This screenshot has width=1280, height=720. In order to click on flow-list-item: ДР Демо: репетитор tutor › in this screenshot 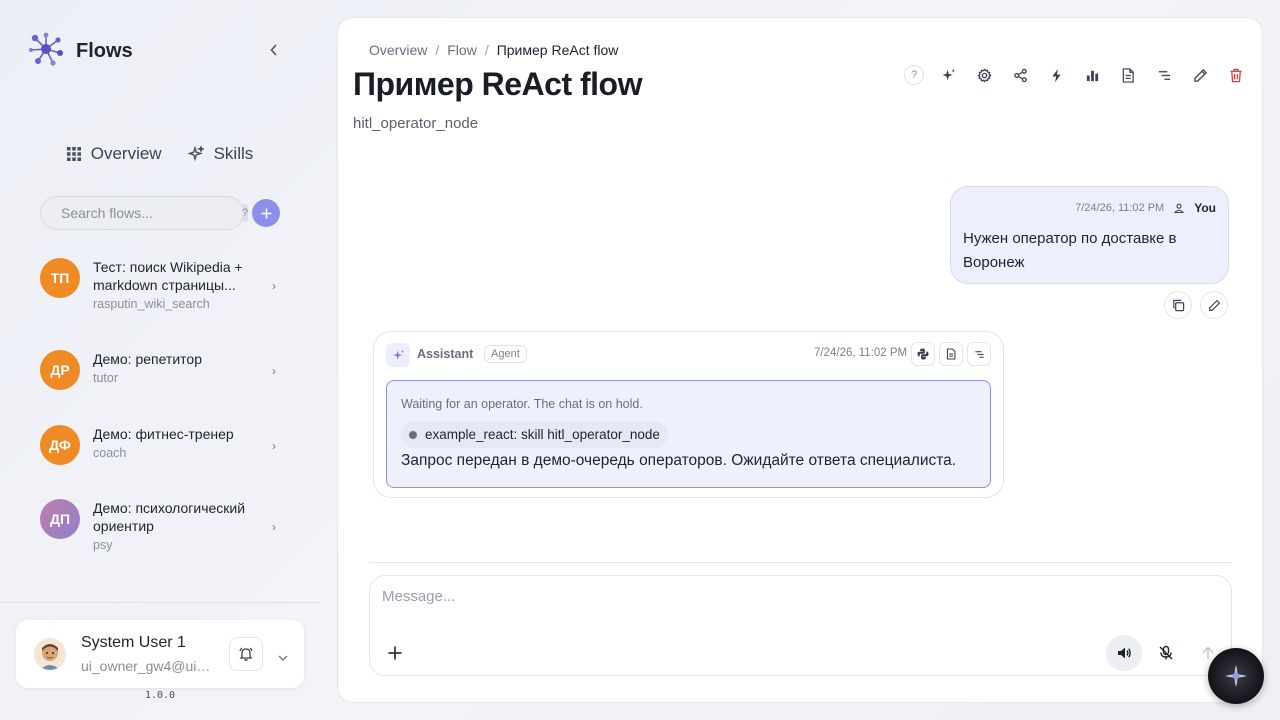, I will do `click(160, 370)`.